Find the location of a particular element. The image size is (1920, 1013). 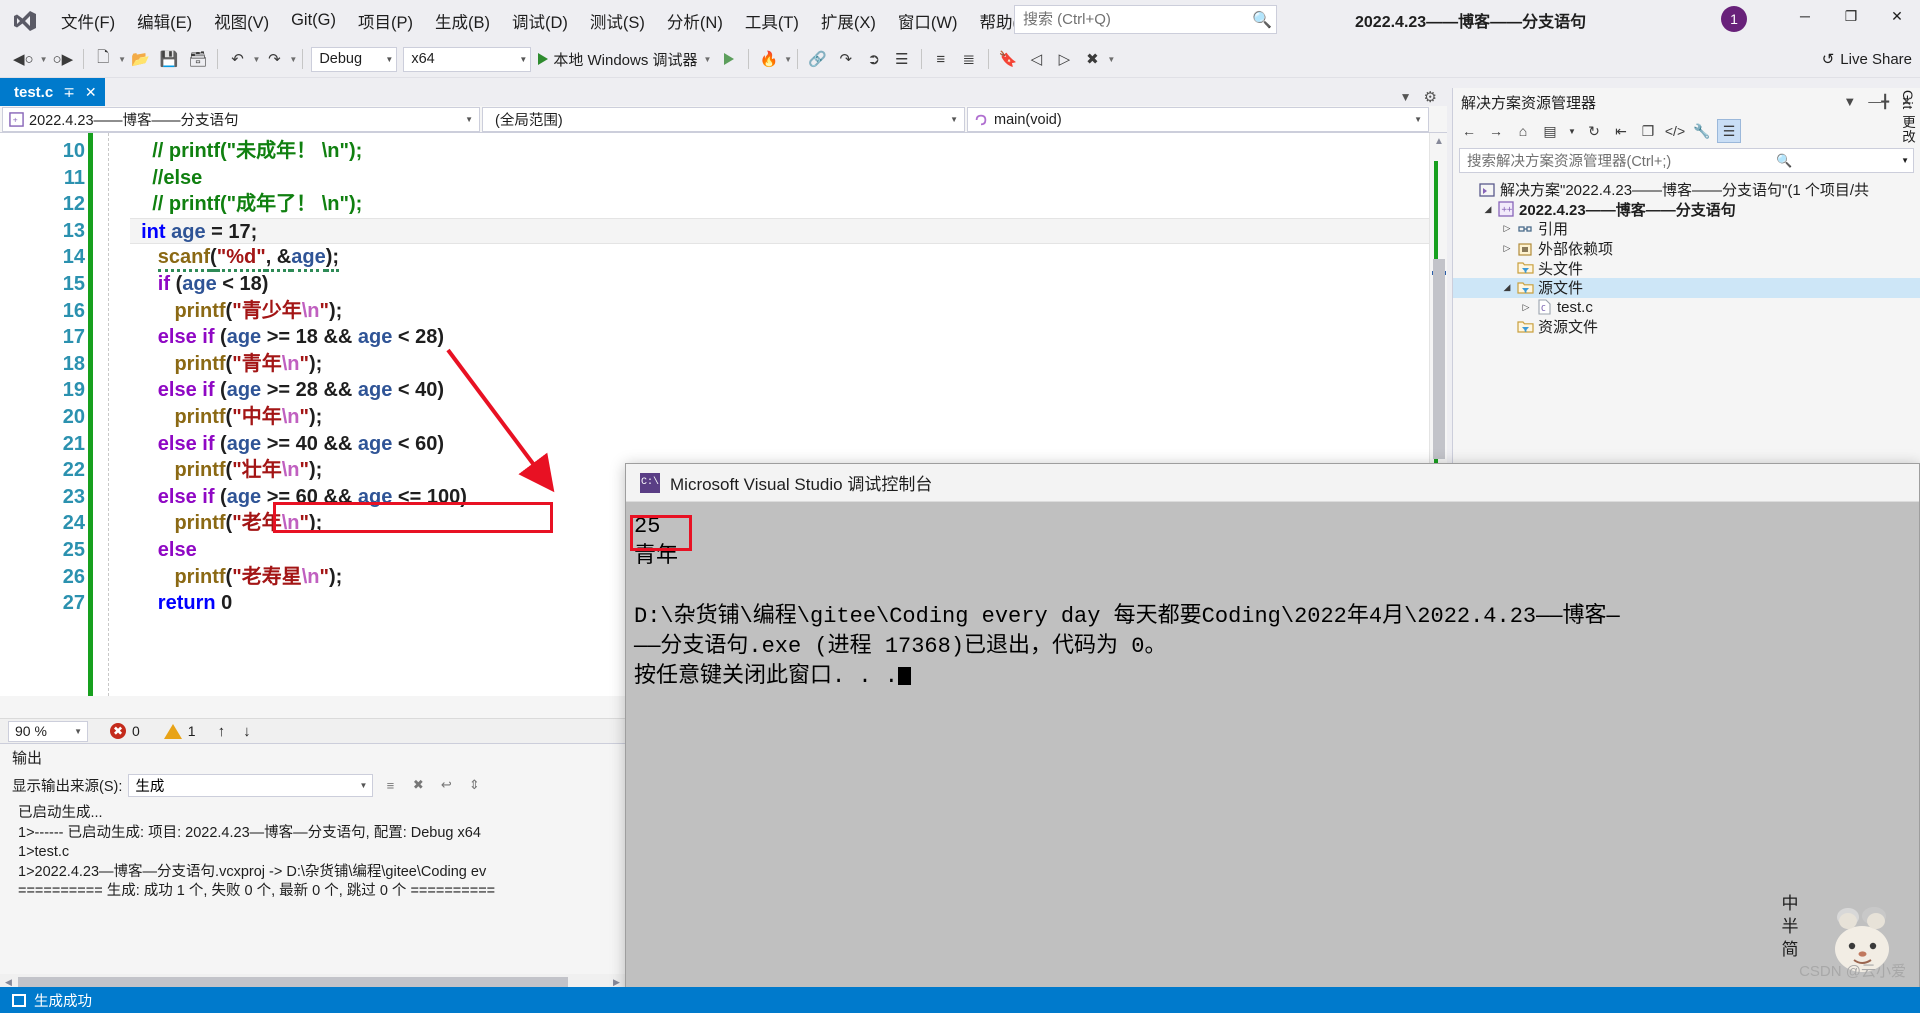

redo-caret-icon: ▼ is located at coordinates (293, 59).